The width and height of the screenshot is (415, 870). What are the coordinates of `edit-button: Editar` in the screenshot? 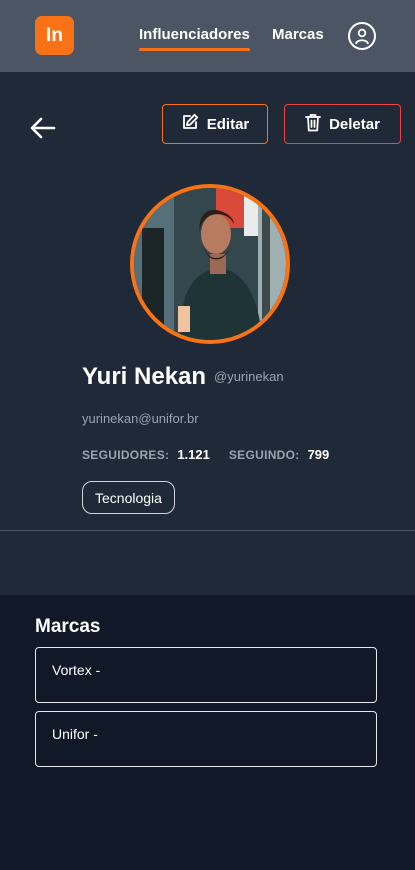 It's located at (215, 124).